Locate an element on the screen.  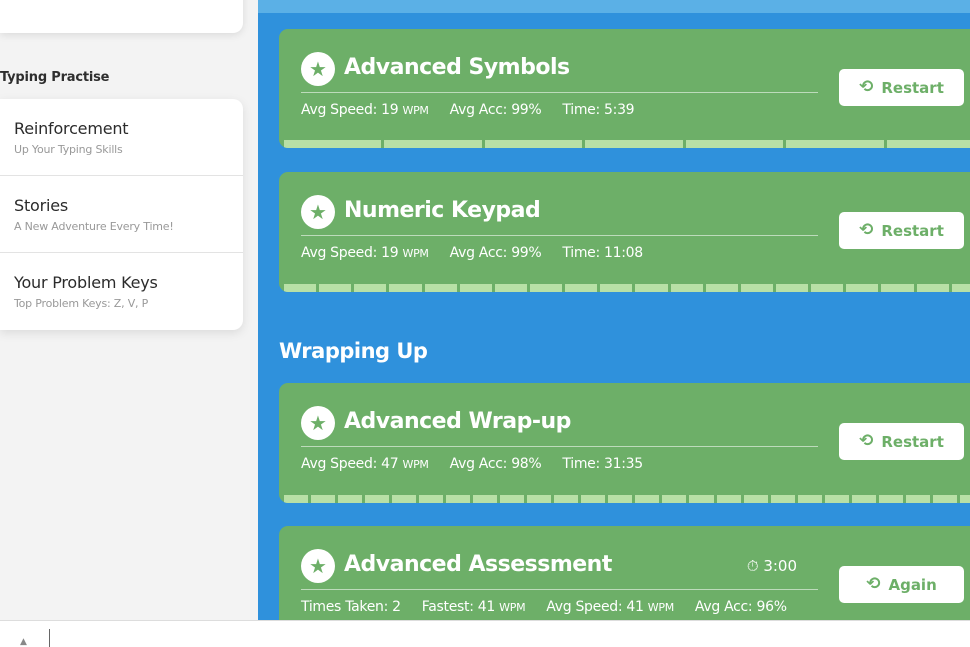
again-button: ⟲ Again is located at coordinates (901, 584).